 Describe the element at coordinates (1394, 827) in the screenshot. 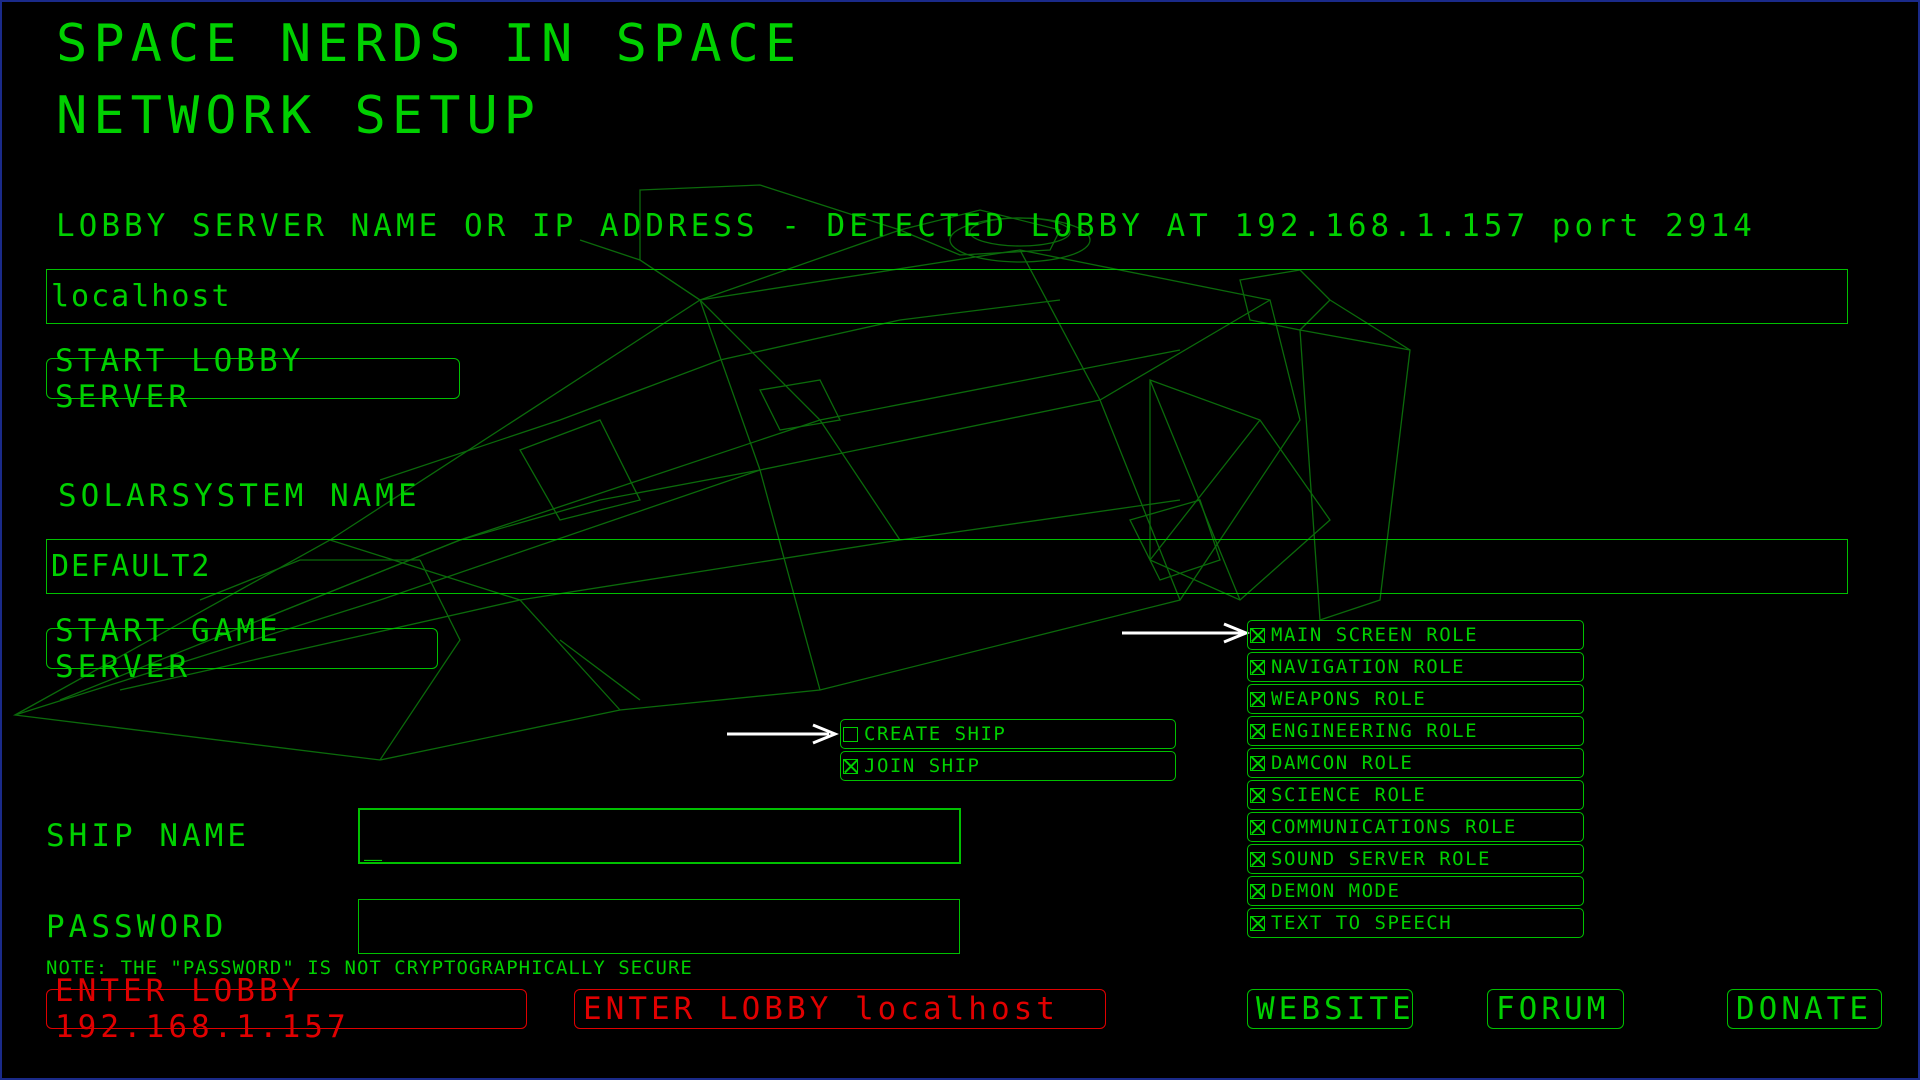

I see `role-label: COMMUNICATIONS ROLE` at that location.